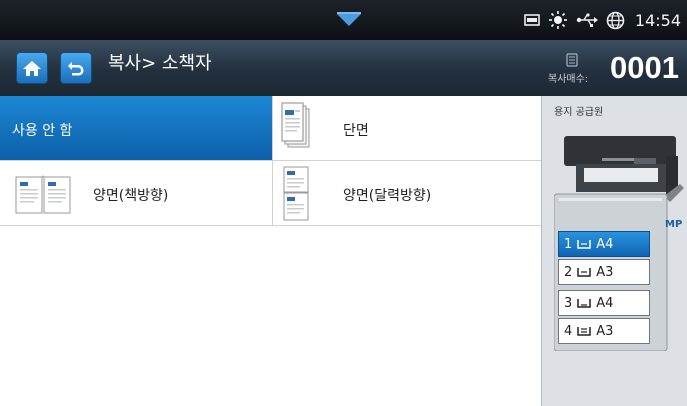  I want to click on option-label: 사용 안 함, so click(42, 131).